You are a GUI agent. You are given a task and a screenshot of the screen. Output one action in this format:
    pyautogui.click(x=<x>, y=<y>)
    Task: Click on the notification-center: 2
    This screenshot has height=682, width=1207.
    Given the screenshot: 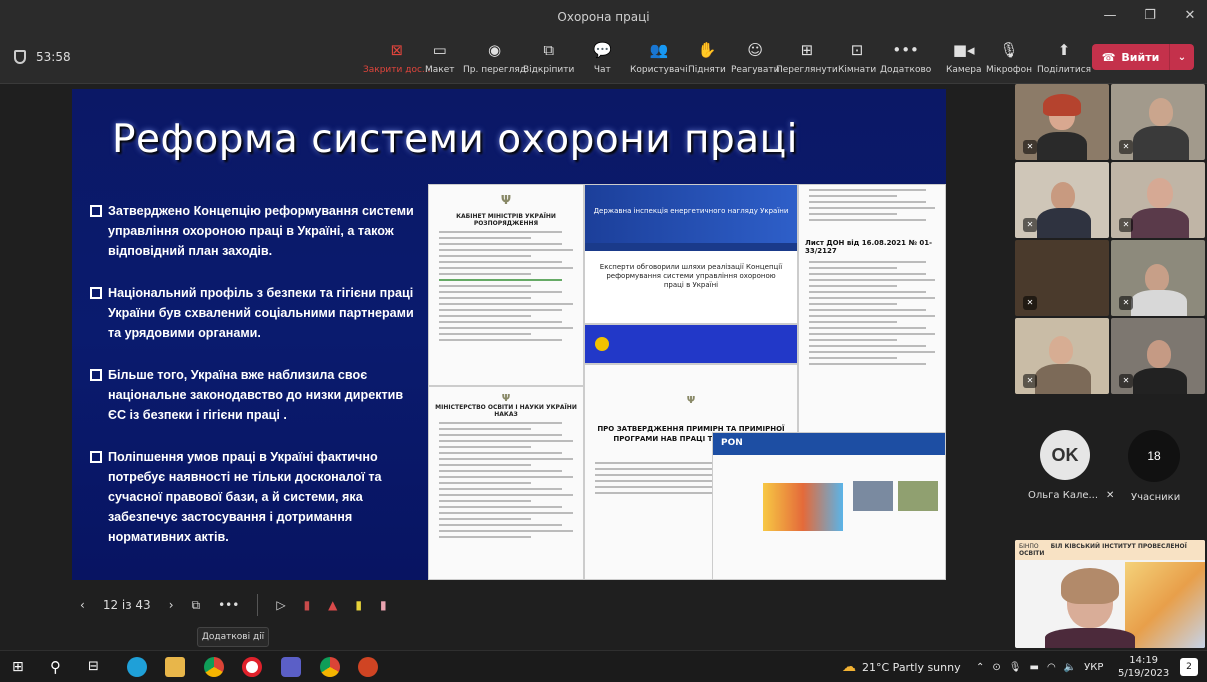 What is the action you would take?
    pyautogui.click(x=1189, y=666)
    